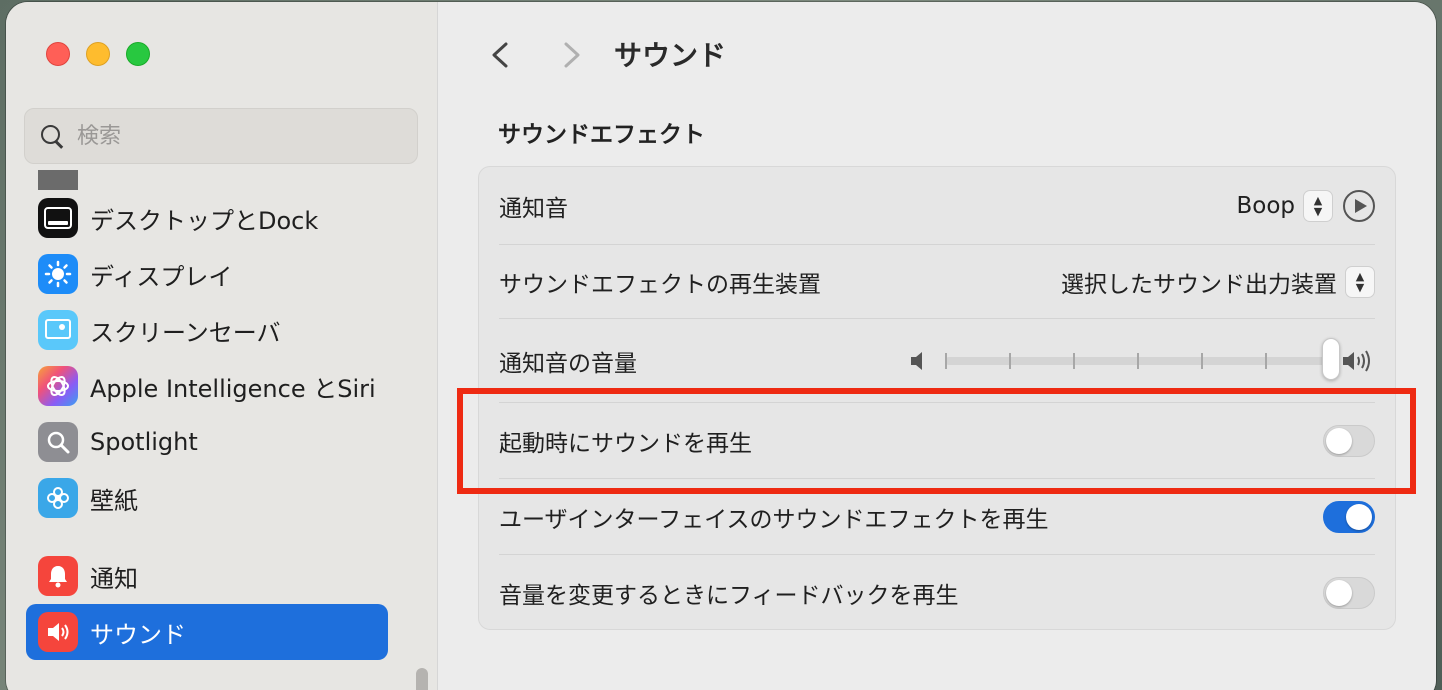 The height and width of the screenshot is (690, 1442). Describe the element at coordinates (52, 136) in the screenshot. I see `search-icon` at that location.